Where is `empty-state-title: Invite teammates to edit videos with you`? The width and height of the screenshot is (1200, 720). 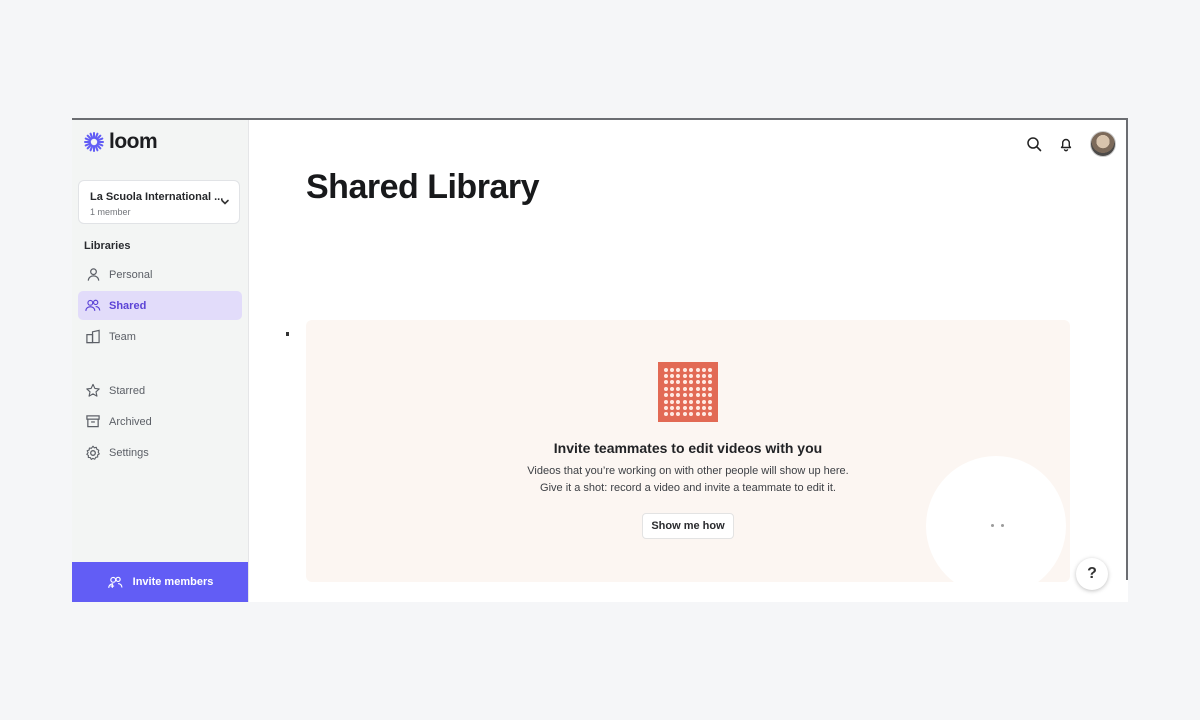 empty-state-title: Invite teammates to edit videos with you is located at coordinates (688, 448).